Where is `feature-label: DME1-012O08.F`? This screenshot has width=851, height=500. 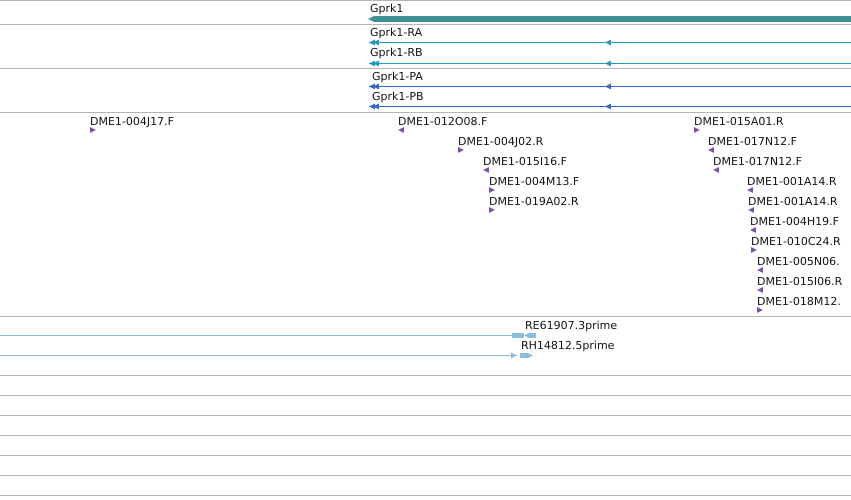 feature-label: DME1-012O08.F is located at coordinates (443, 121).